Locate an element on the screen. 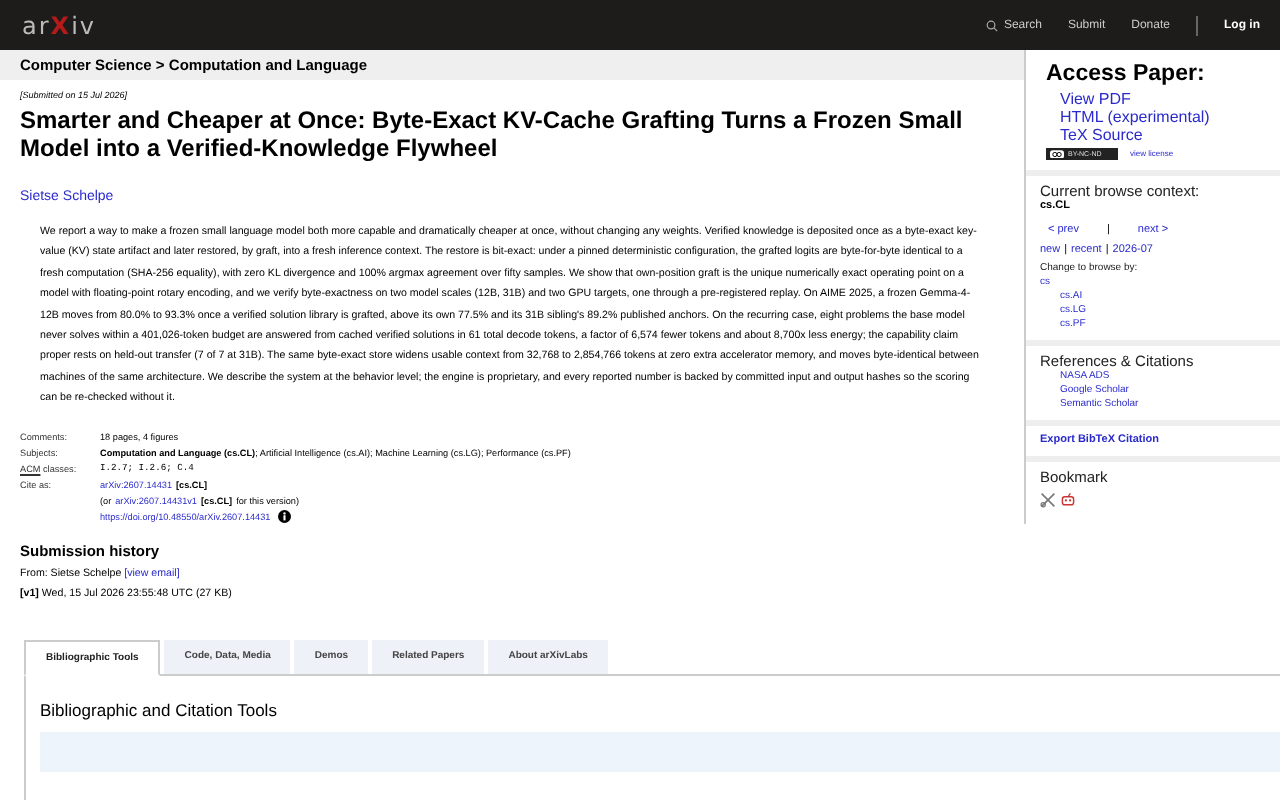  robot-icon is located at coordinates (1068, 499).